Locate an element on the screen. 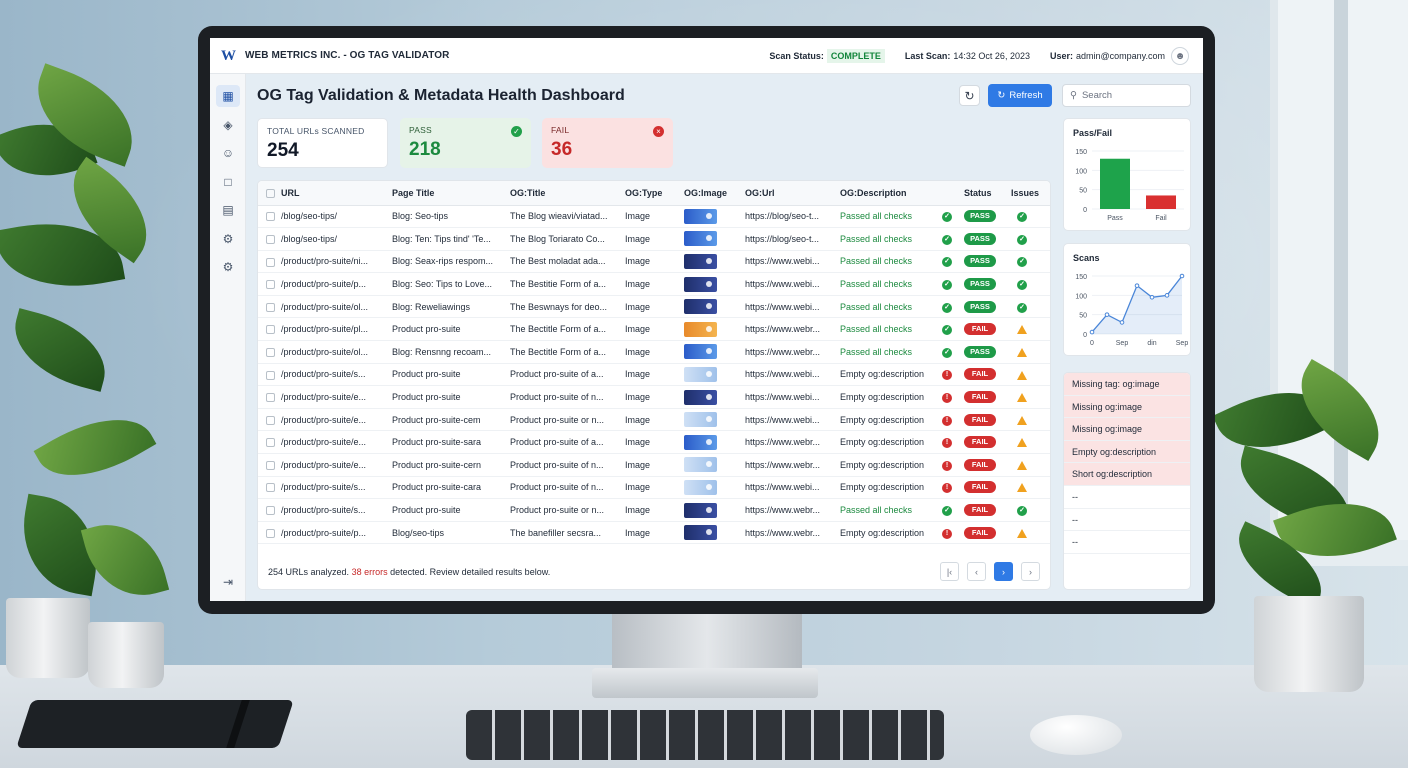 Image resolution: width=1408 pixels, height=768 pixels. report-icon: ▤ is located at coordinates (228, 210).